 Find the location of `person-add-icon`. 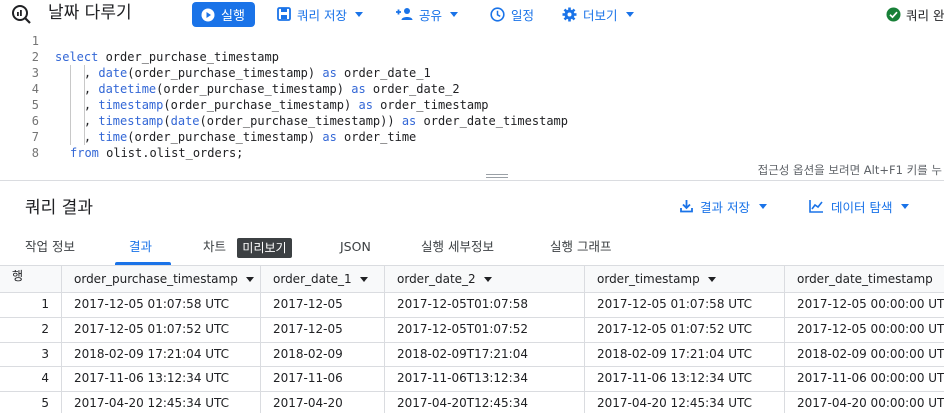

person-add-icon is located at coordinates (404, 14).